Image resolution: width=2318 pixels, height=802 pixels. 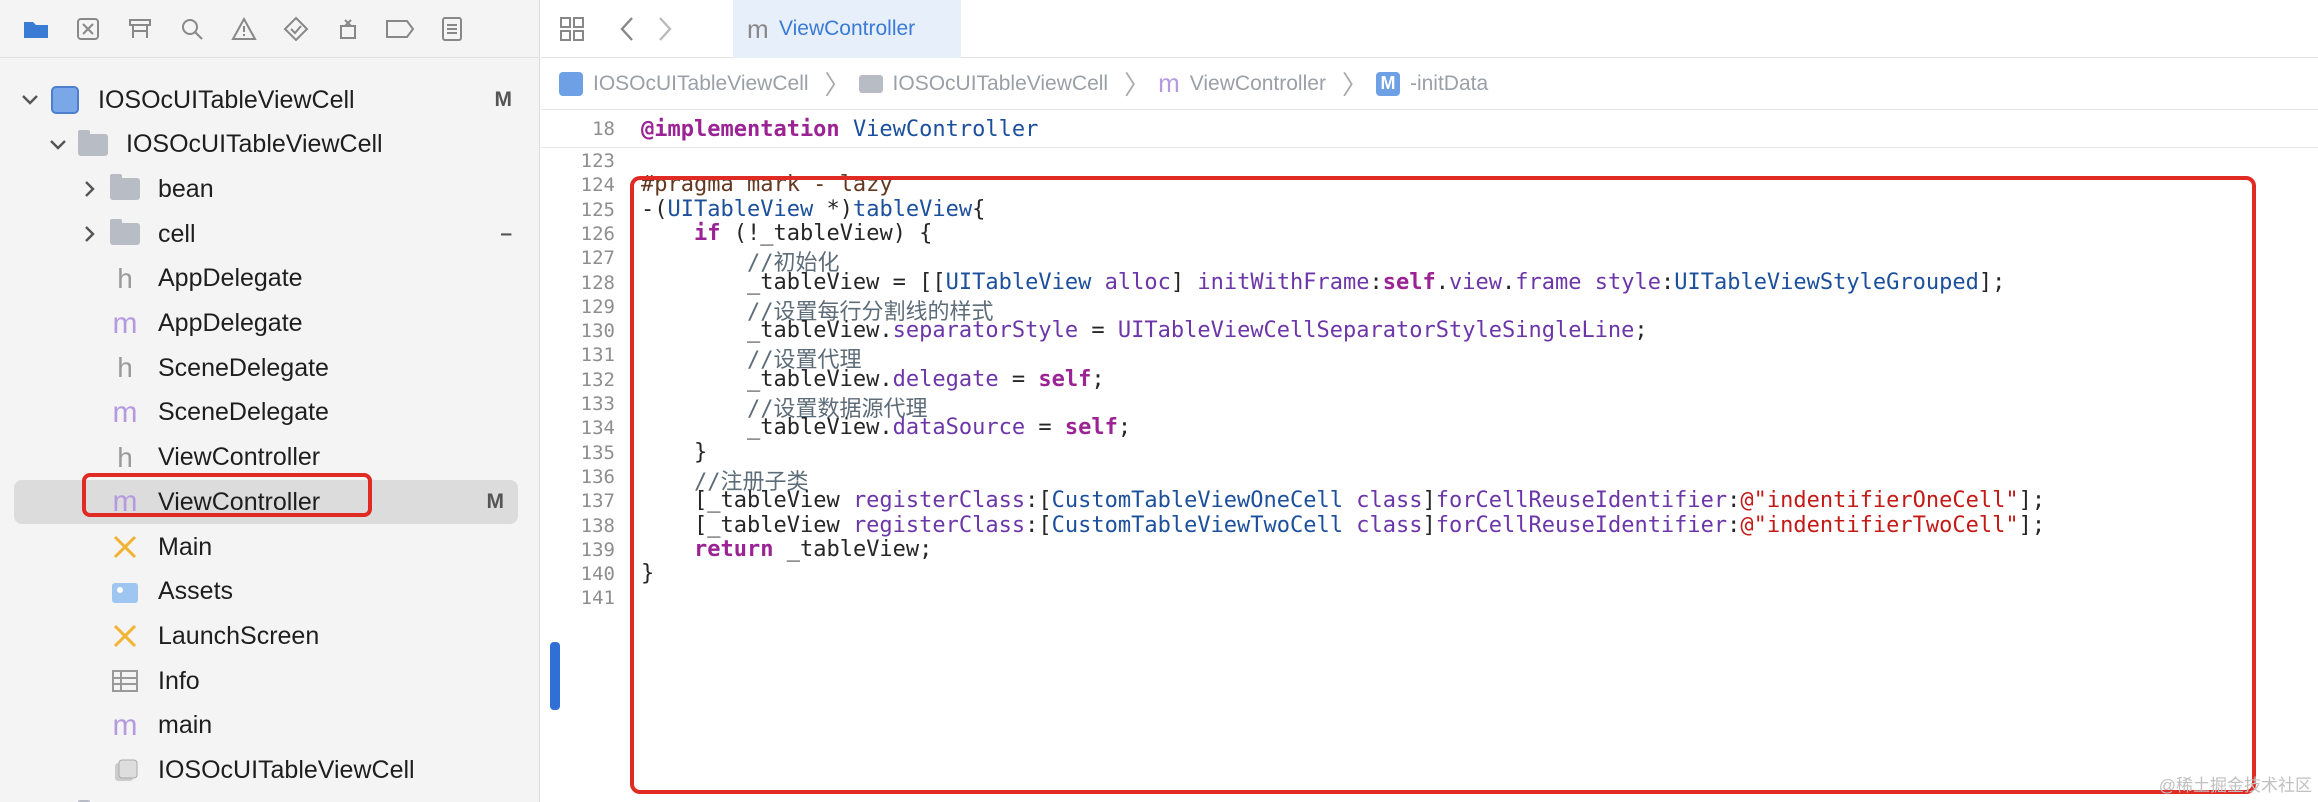 What do you see at coordinates (597, 428) in the screenshot?
I see `line-number: 134` at bounding box center [597, 428].